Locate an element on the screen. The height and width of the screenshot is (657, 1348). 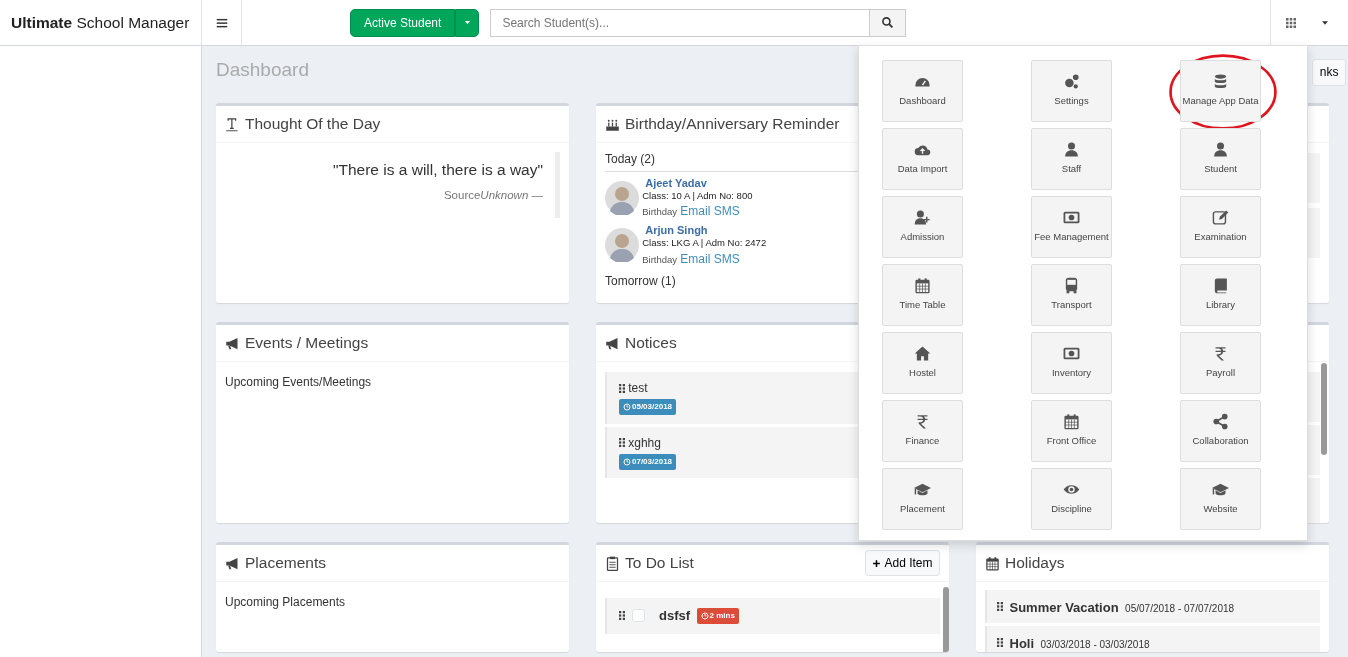
person-name: Arjun Singh is located at coordinates (704, 230).